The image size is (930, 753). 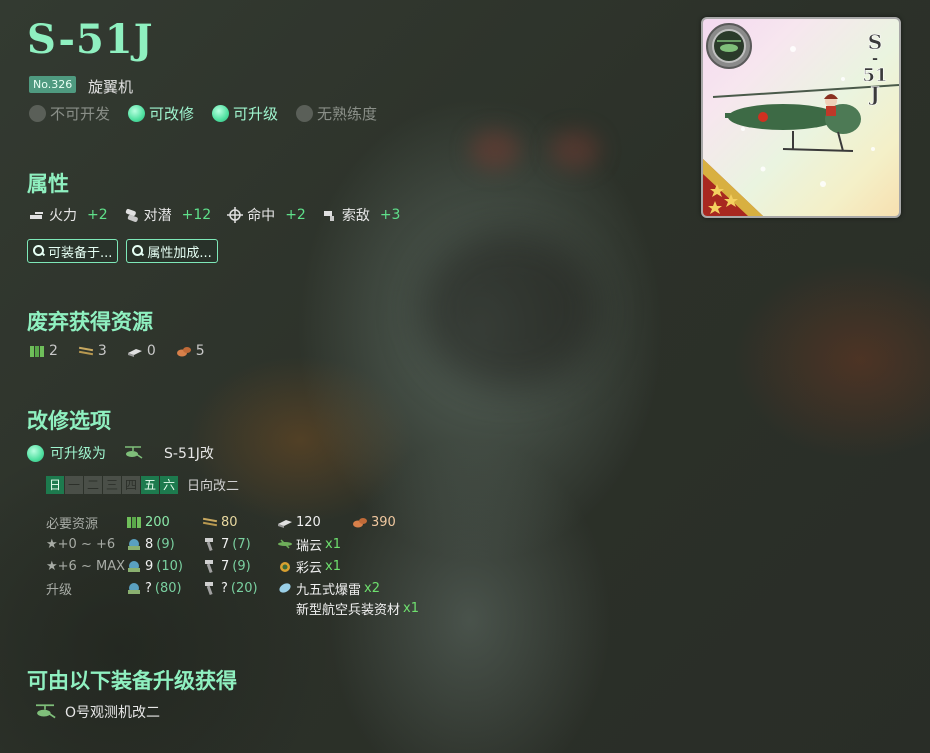 What do you see at coordinates (36, 215) in the screenshot?
I see `firepower-icon` at bounding box center [36, 215].